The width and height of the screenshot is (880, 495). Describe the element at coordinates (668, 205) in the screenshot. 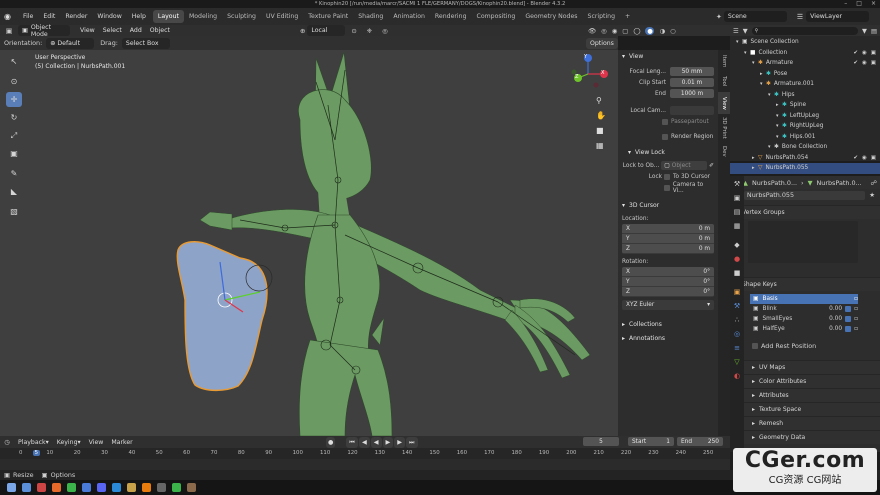

I see `3d-cursor-header: ▾ 3D Cursor` at that location.